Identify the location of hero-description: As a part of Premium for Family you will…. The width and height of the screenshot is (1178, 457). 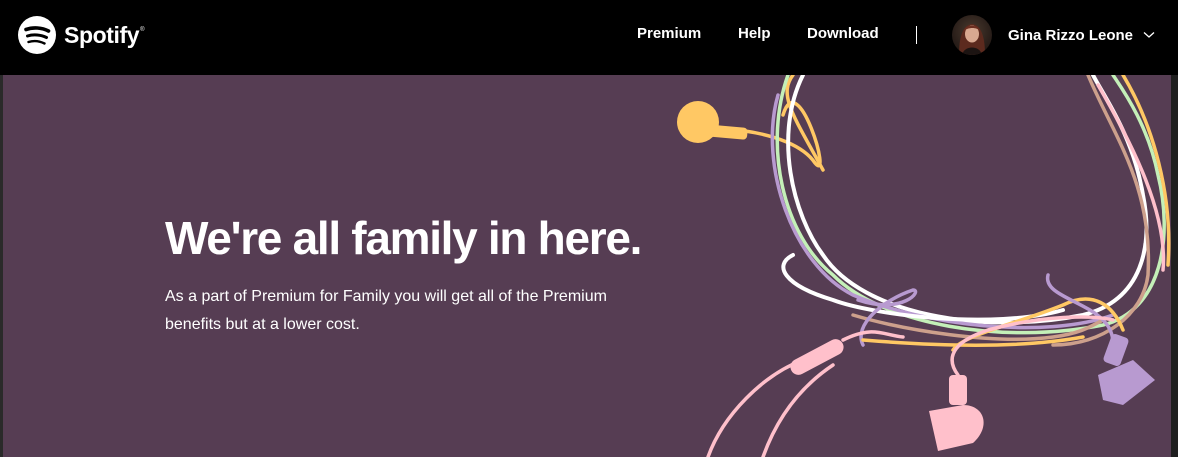
(386, 310).